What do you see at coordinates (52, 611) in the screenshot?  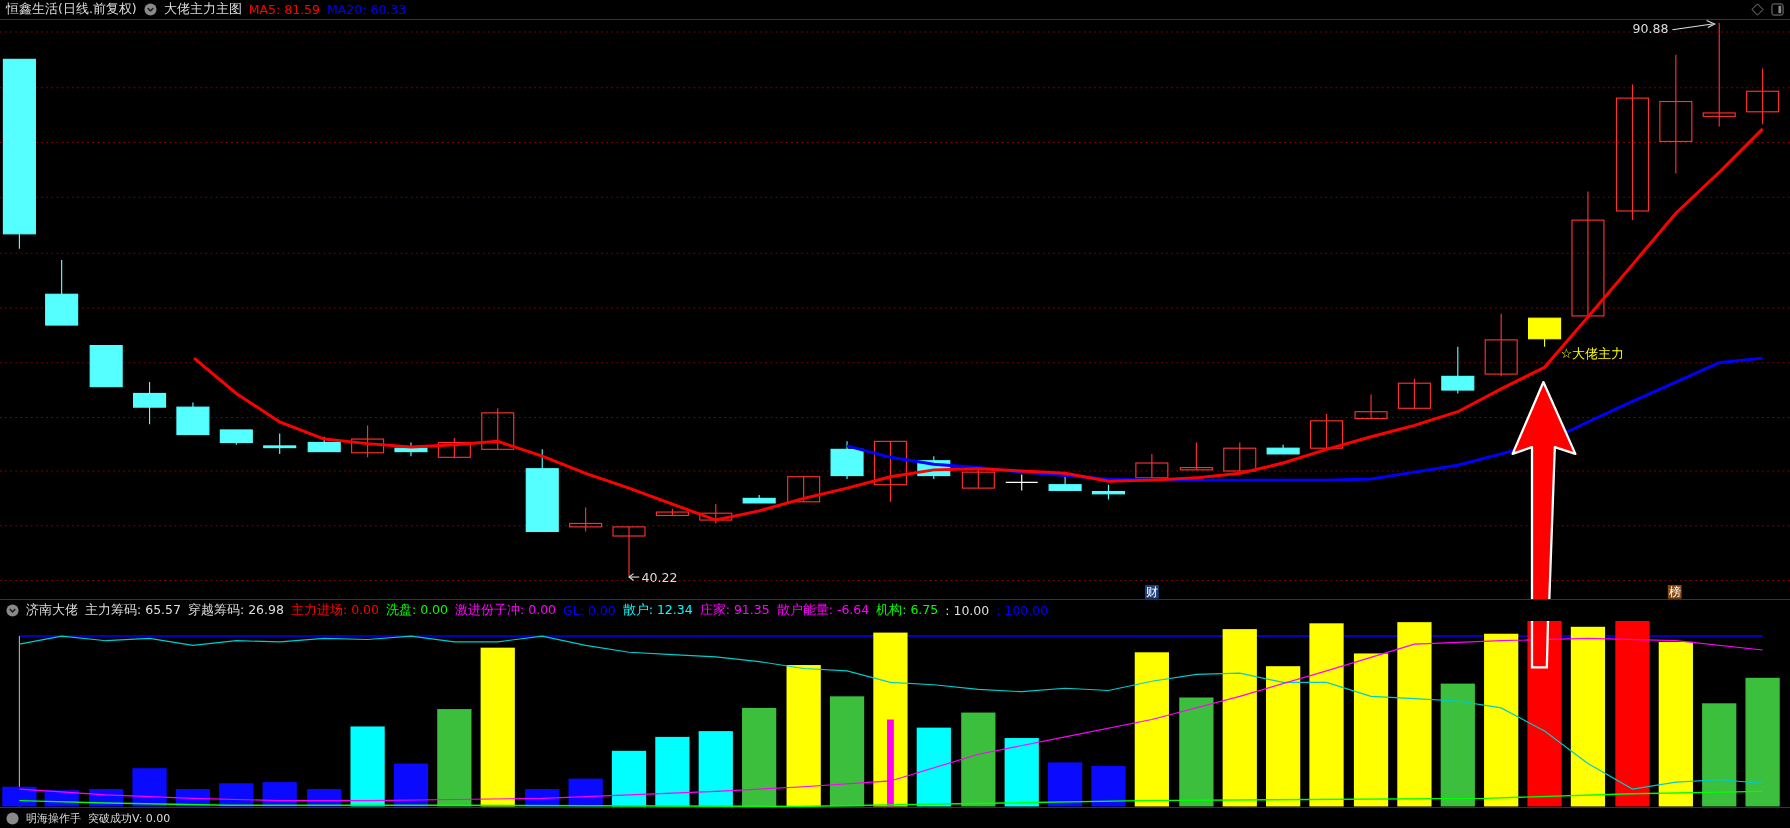 I see `panel-title: 济南大佬` at bounding box center [52, 611].